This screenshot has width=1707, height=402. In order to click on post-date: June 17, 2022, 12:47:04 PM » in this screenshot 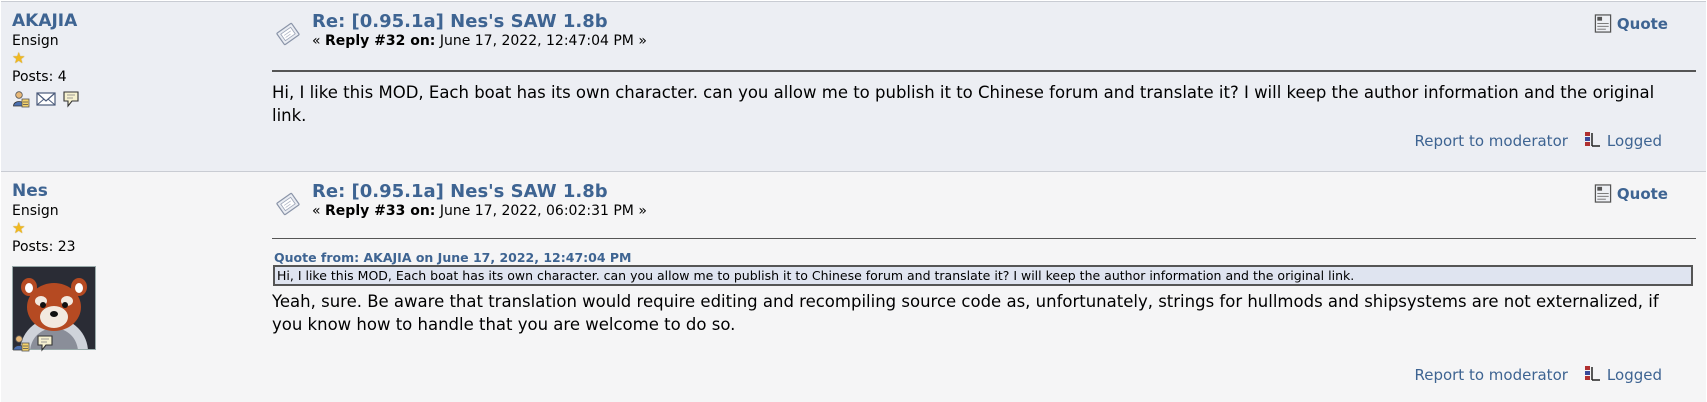, I will do `click(541, 41)`.